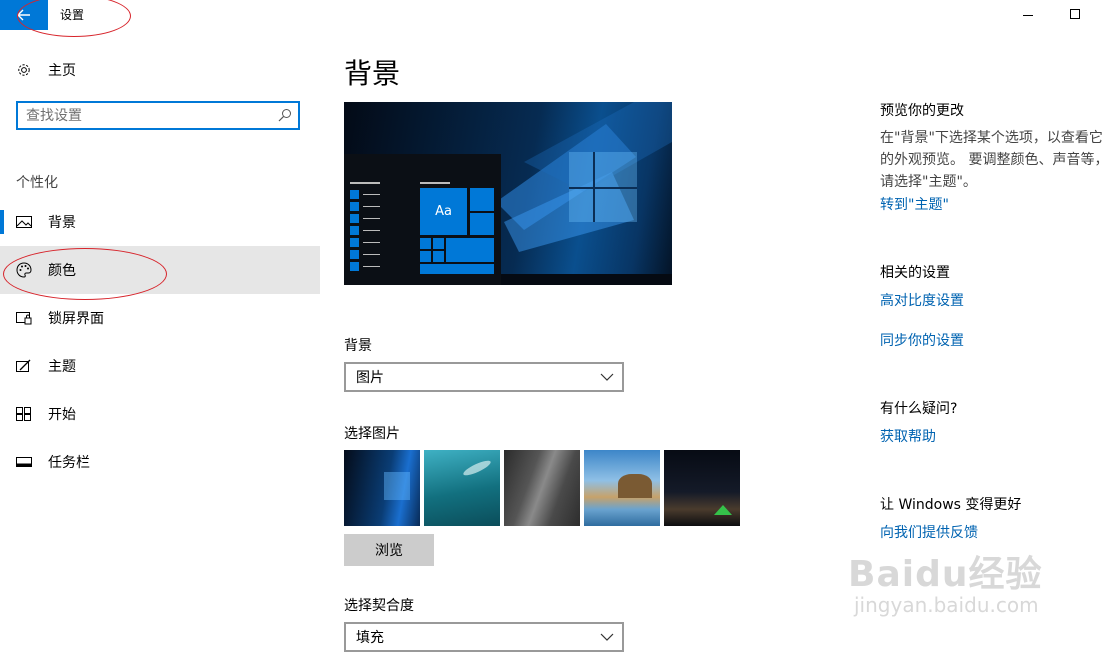 The height and width of the screenshot is (652, 1109). Describe the element at coordinates (160, 366) in the screenshot. I see `sidebar-item-themes: 主题` at that location.